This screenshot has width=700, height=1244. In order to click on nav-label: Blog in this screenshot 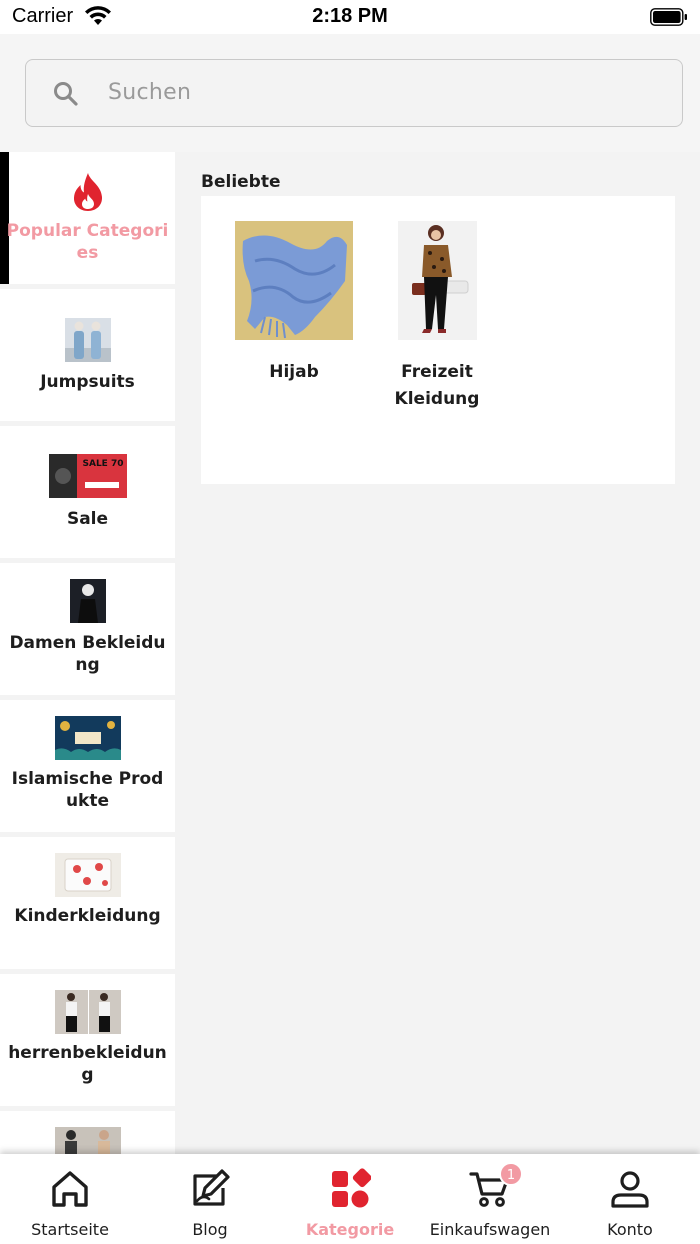, I will do `click(210, 1229)`.